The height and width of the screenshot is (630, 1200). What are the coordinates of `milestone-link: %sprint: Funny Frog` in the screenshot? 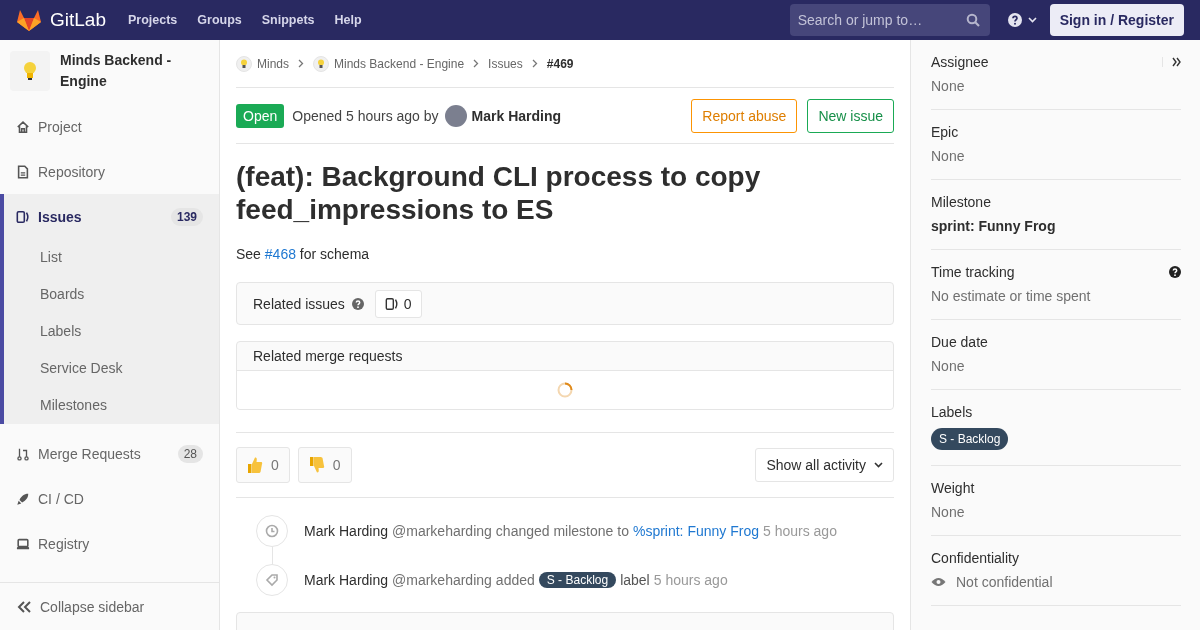 It's located at (695, 530).